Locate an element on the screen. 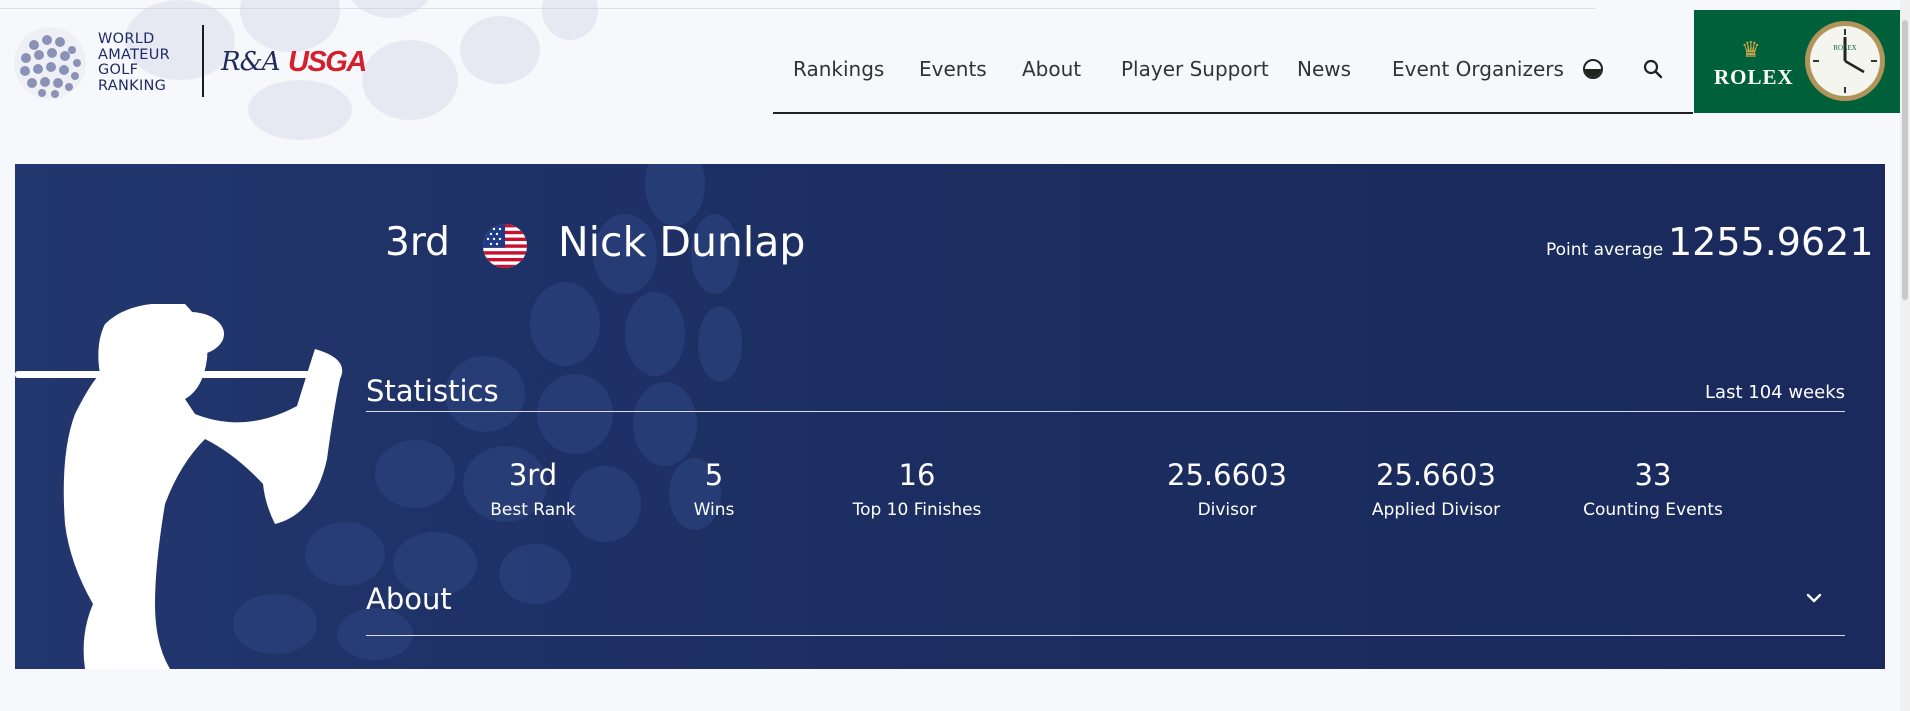  stat-value: 16 is located at coordinates (917, 475).